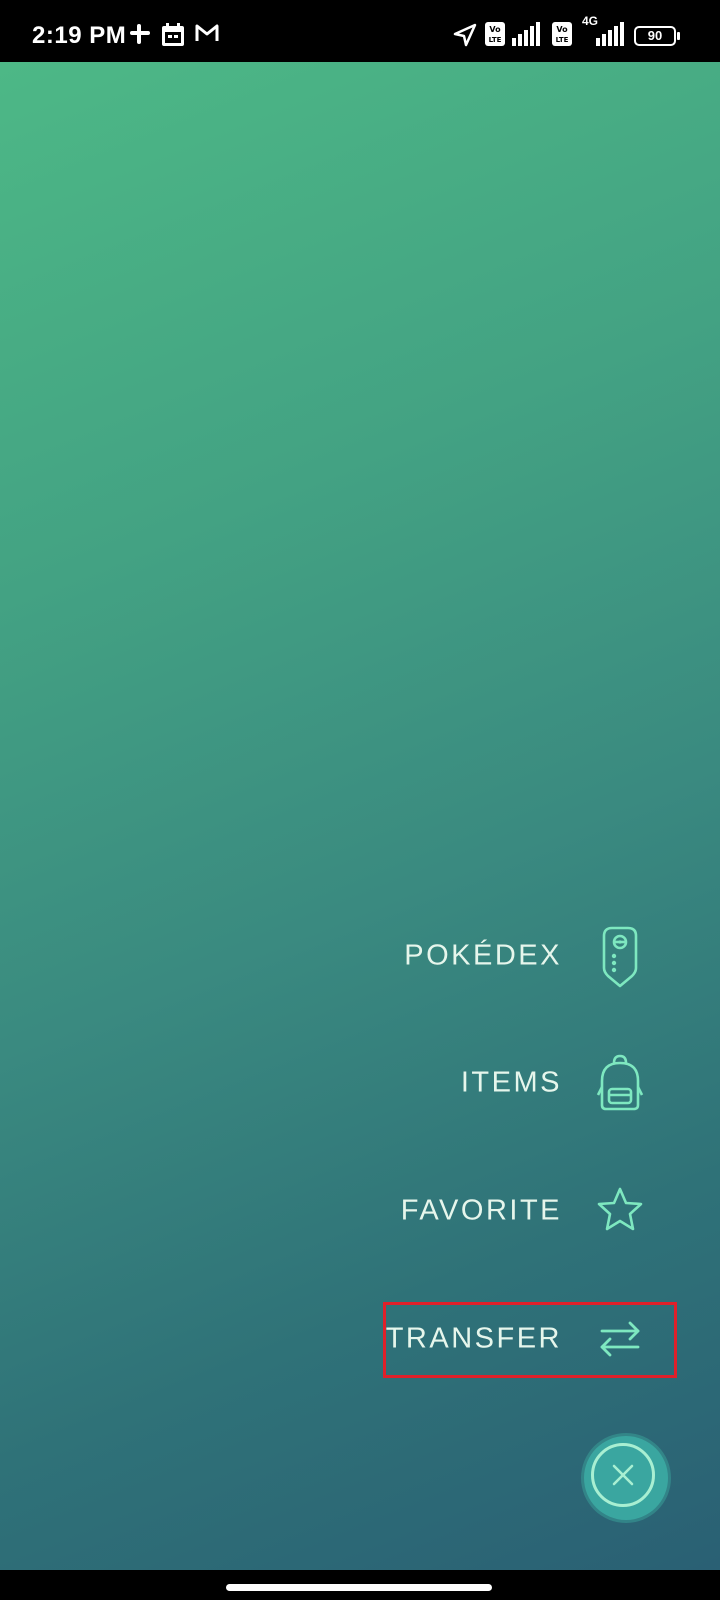 This screenshot has width=720, height=1600. I want to click on star-icon, so click(620, 1209).